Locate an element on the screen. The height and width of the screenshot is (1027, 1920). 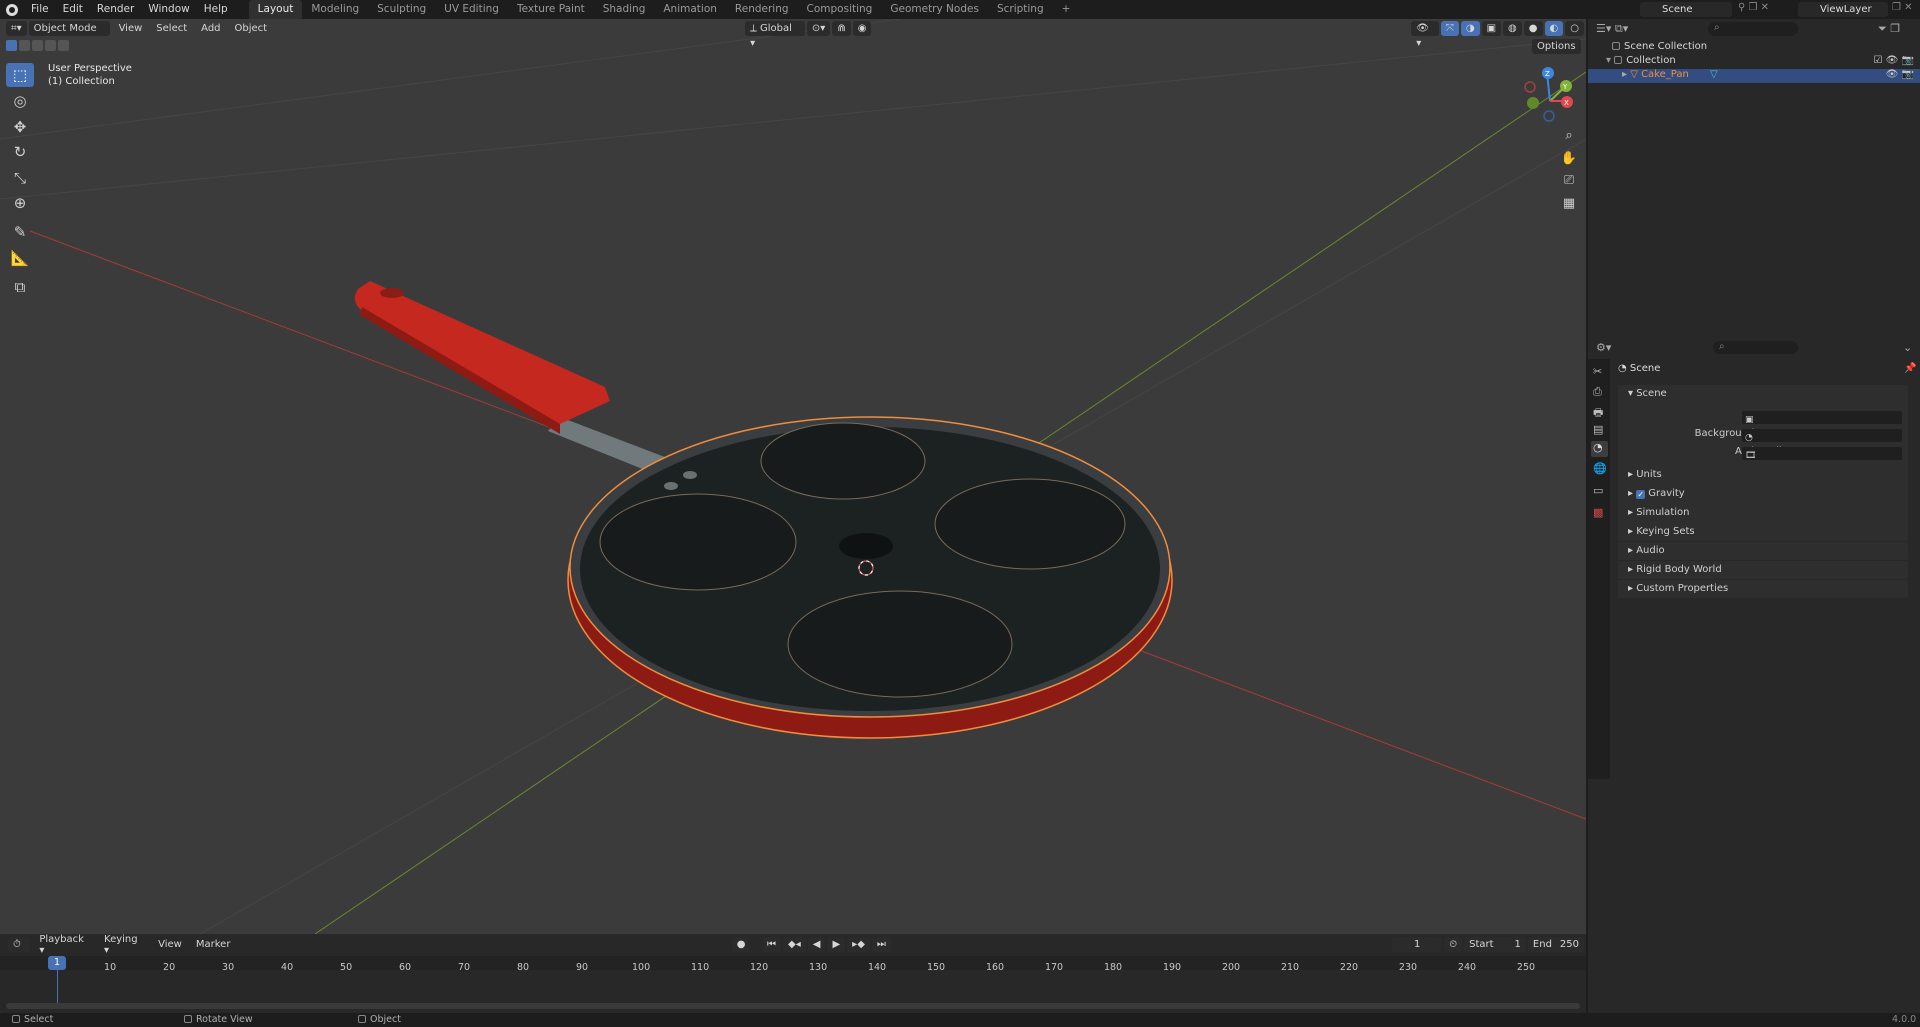
select-extend-icon is located at coordinates (24, 45).